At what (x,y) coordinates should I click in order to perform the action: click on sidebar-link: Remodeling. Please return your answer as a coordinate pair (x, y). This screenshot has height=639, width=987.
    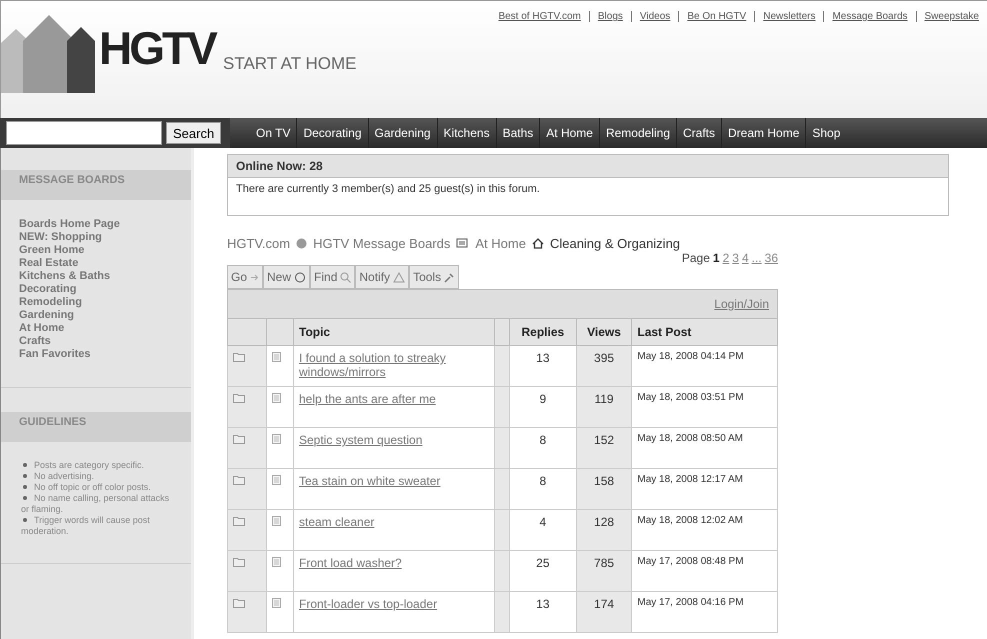
    Looking at the image, I should click on (96, 302).